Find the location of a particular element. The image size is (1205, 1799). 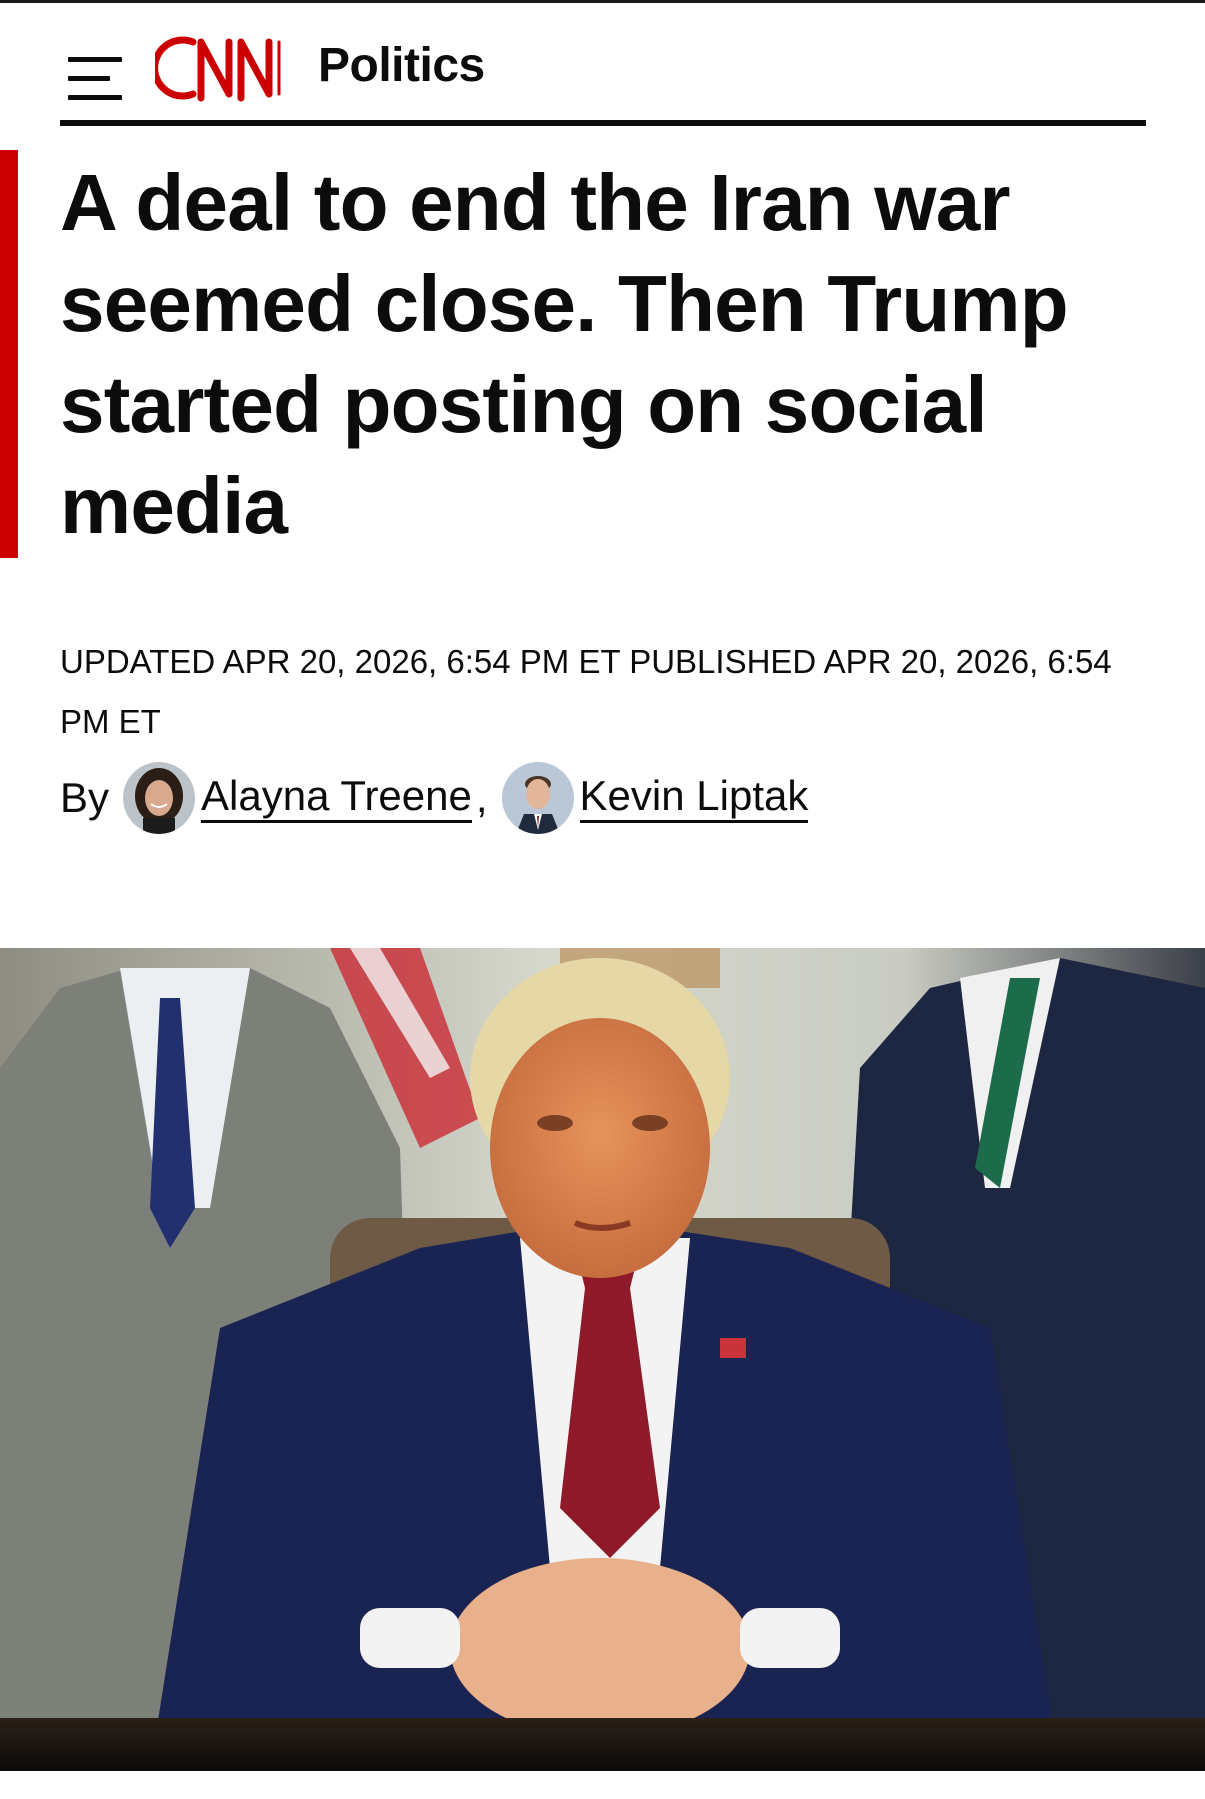

author-link-alayna-treene: Alayna Treene is located at coordinates (336, 798).